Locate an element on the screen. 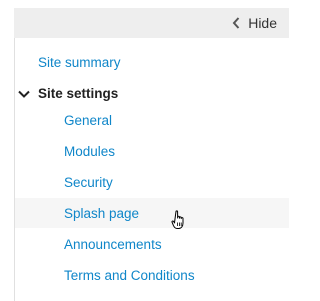 The image size is (320, 301). site-settings-heading: Site settings is located at coordinates (78, 93).